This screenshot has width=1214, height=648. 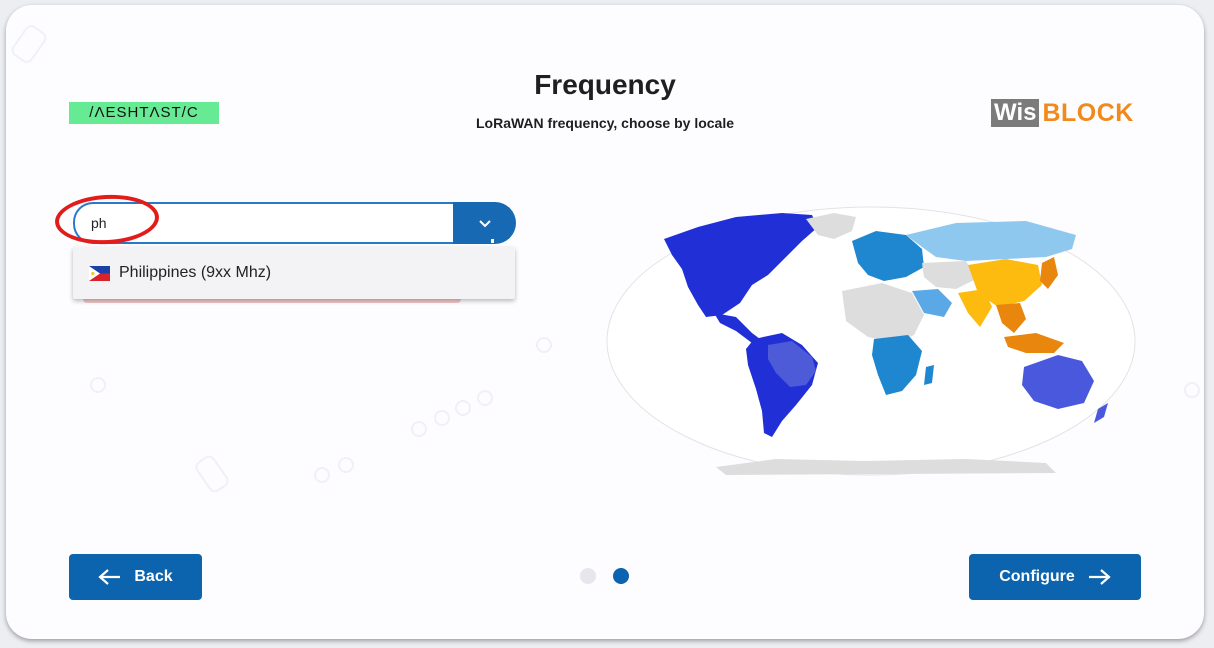 What do you see at coordinates (492, 241) in the screenshot?
I see `cursor-mark-icon` at bounding box center [492, 241].